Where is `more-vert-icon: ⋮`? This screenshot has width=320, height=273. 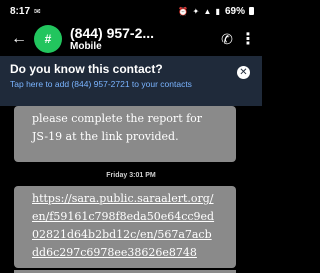 more-vert-icon: ⋮ is located at coordinates (248, 39).